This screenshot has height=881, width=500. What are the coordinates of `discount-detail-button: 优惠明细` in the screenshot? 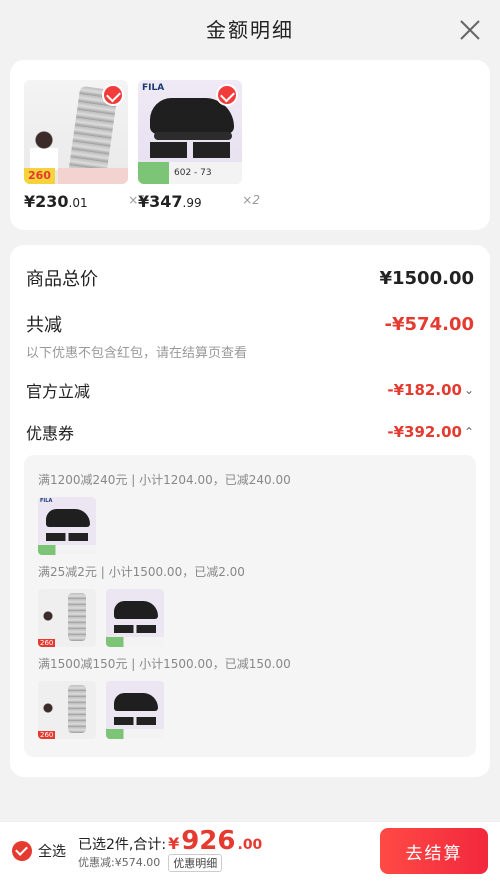 It's located at (195, 863).